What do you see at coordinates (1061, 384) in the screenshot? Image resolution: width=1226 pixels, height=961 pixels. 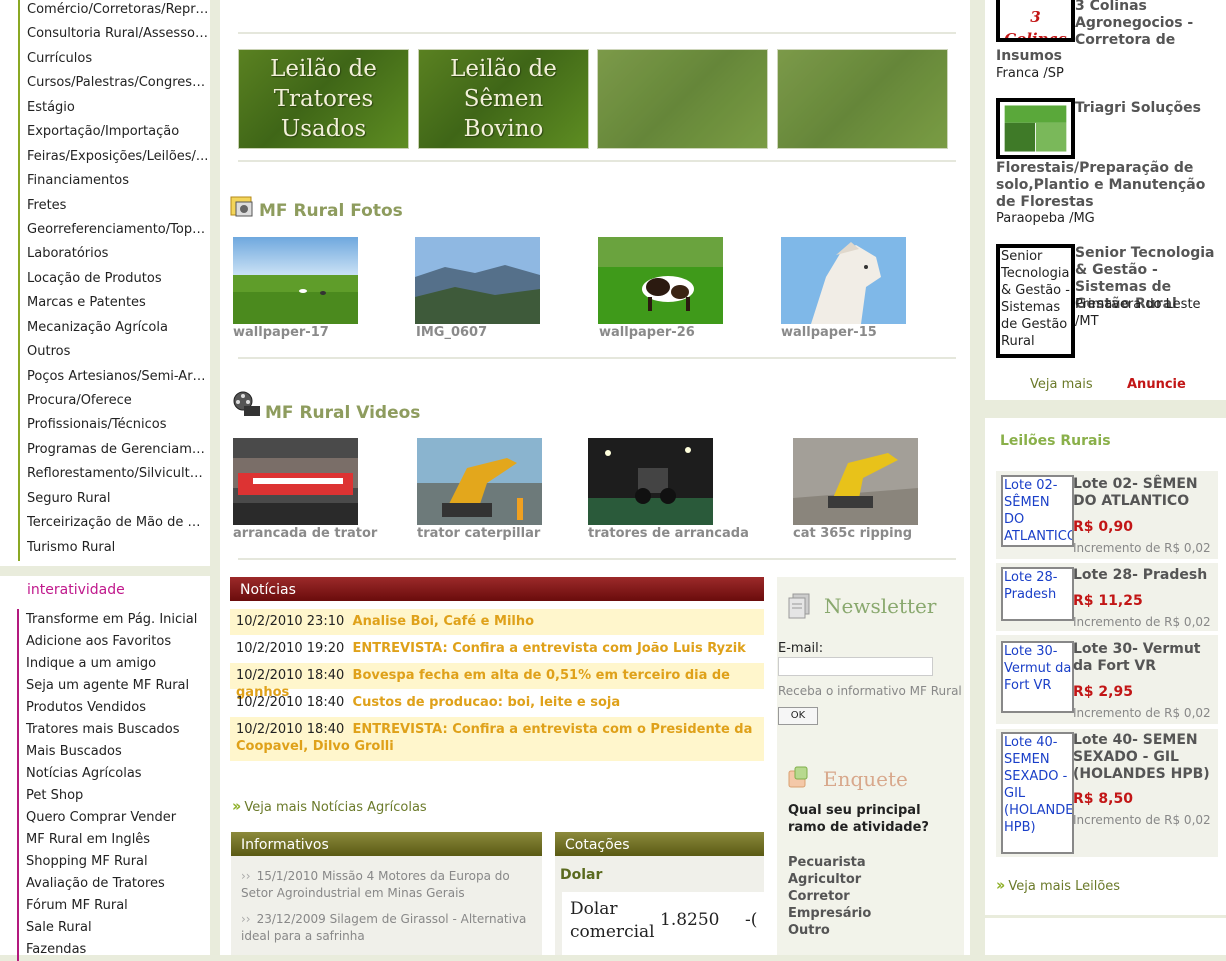 I see `advertisers-more-link: Veja mais` at bounding box center [1061, 384].